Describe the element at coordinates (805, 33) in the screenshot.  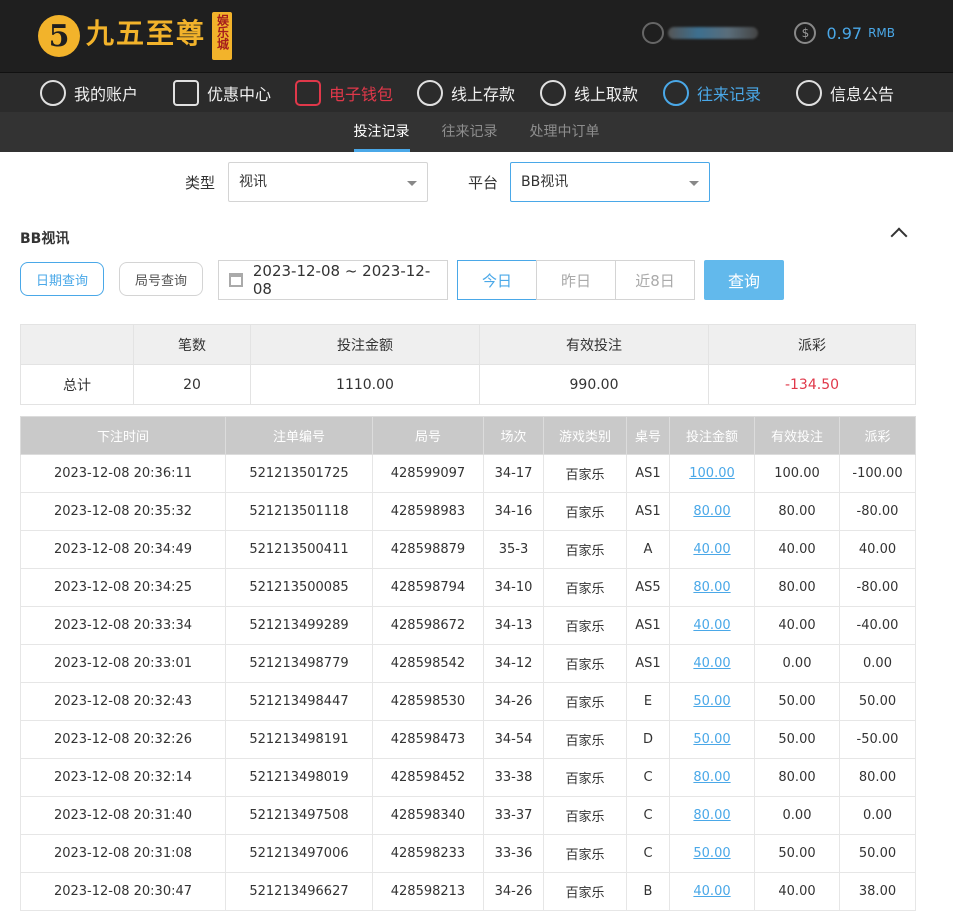
I see `dollar-icon: $` at that location.